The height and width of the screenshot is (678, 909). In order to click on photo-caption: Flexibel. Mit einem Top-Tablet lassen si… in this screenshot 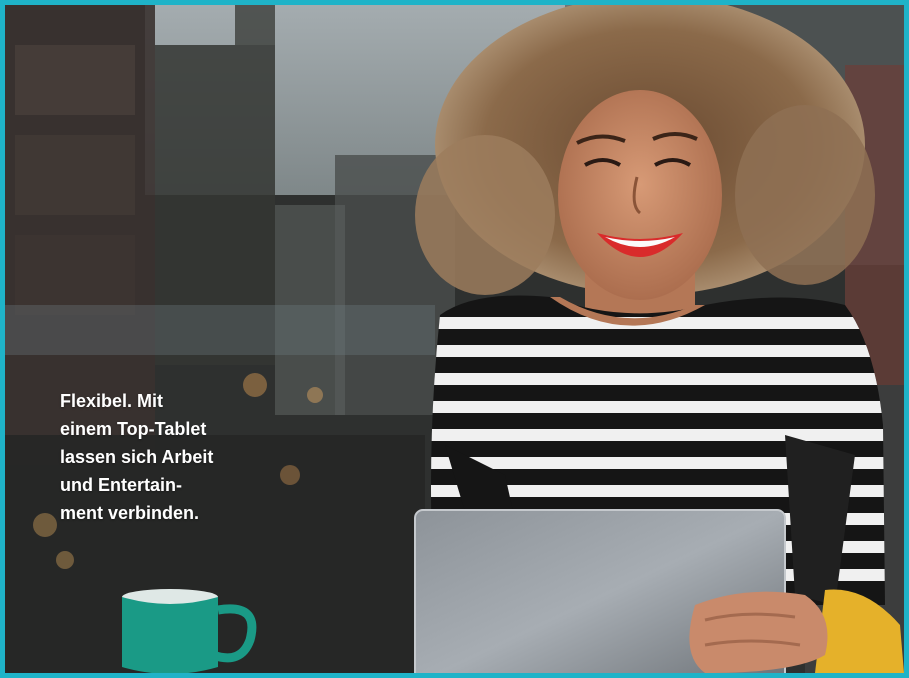, I will do `click(175, 457)`.